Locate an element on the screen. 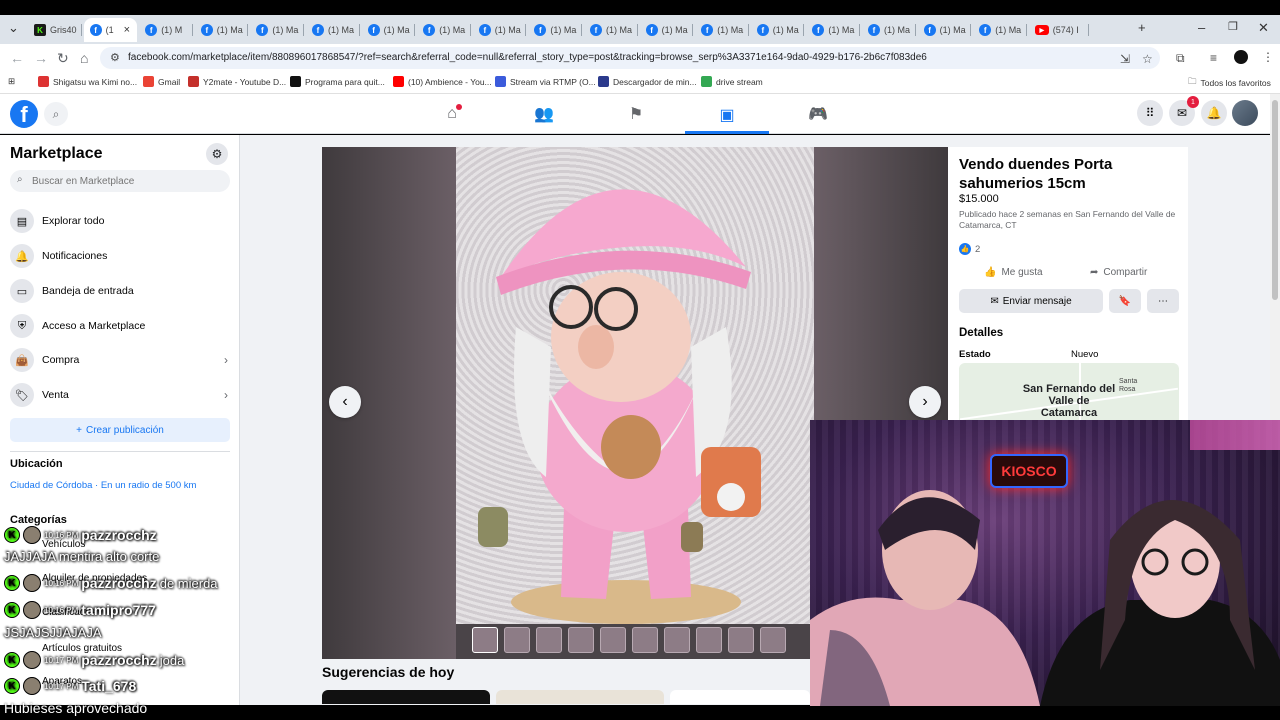 The image size is (1280, 720). account-avatar is located at coordinates (1245, 113).